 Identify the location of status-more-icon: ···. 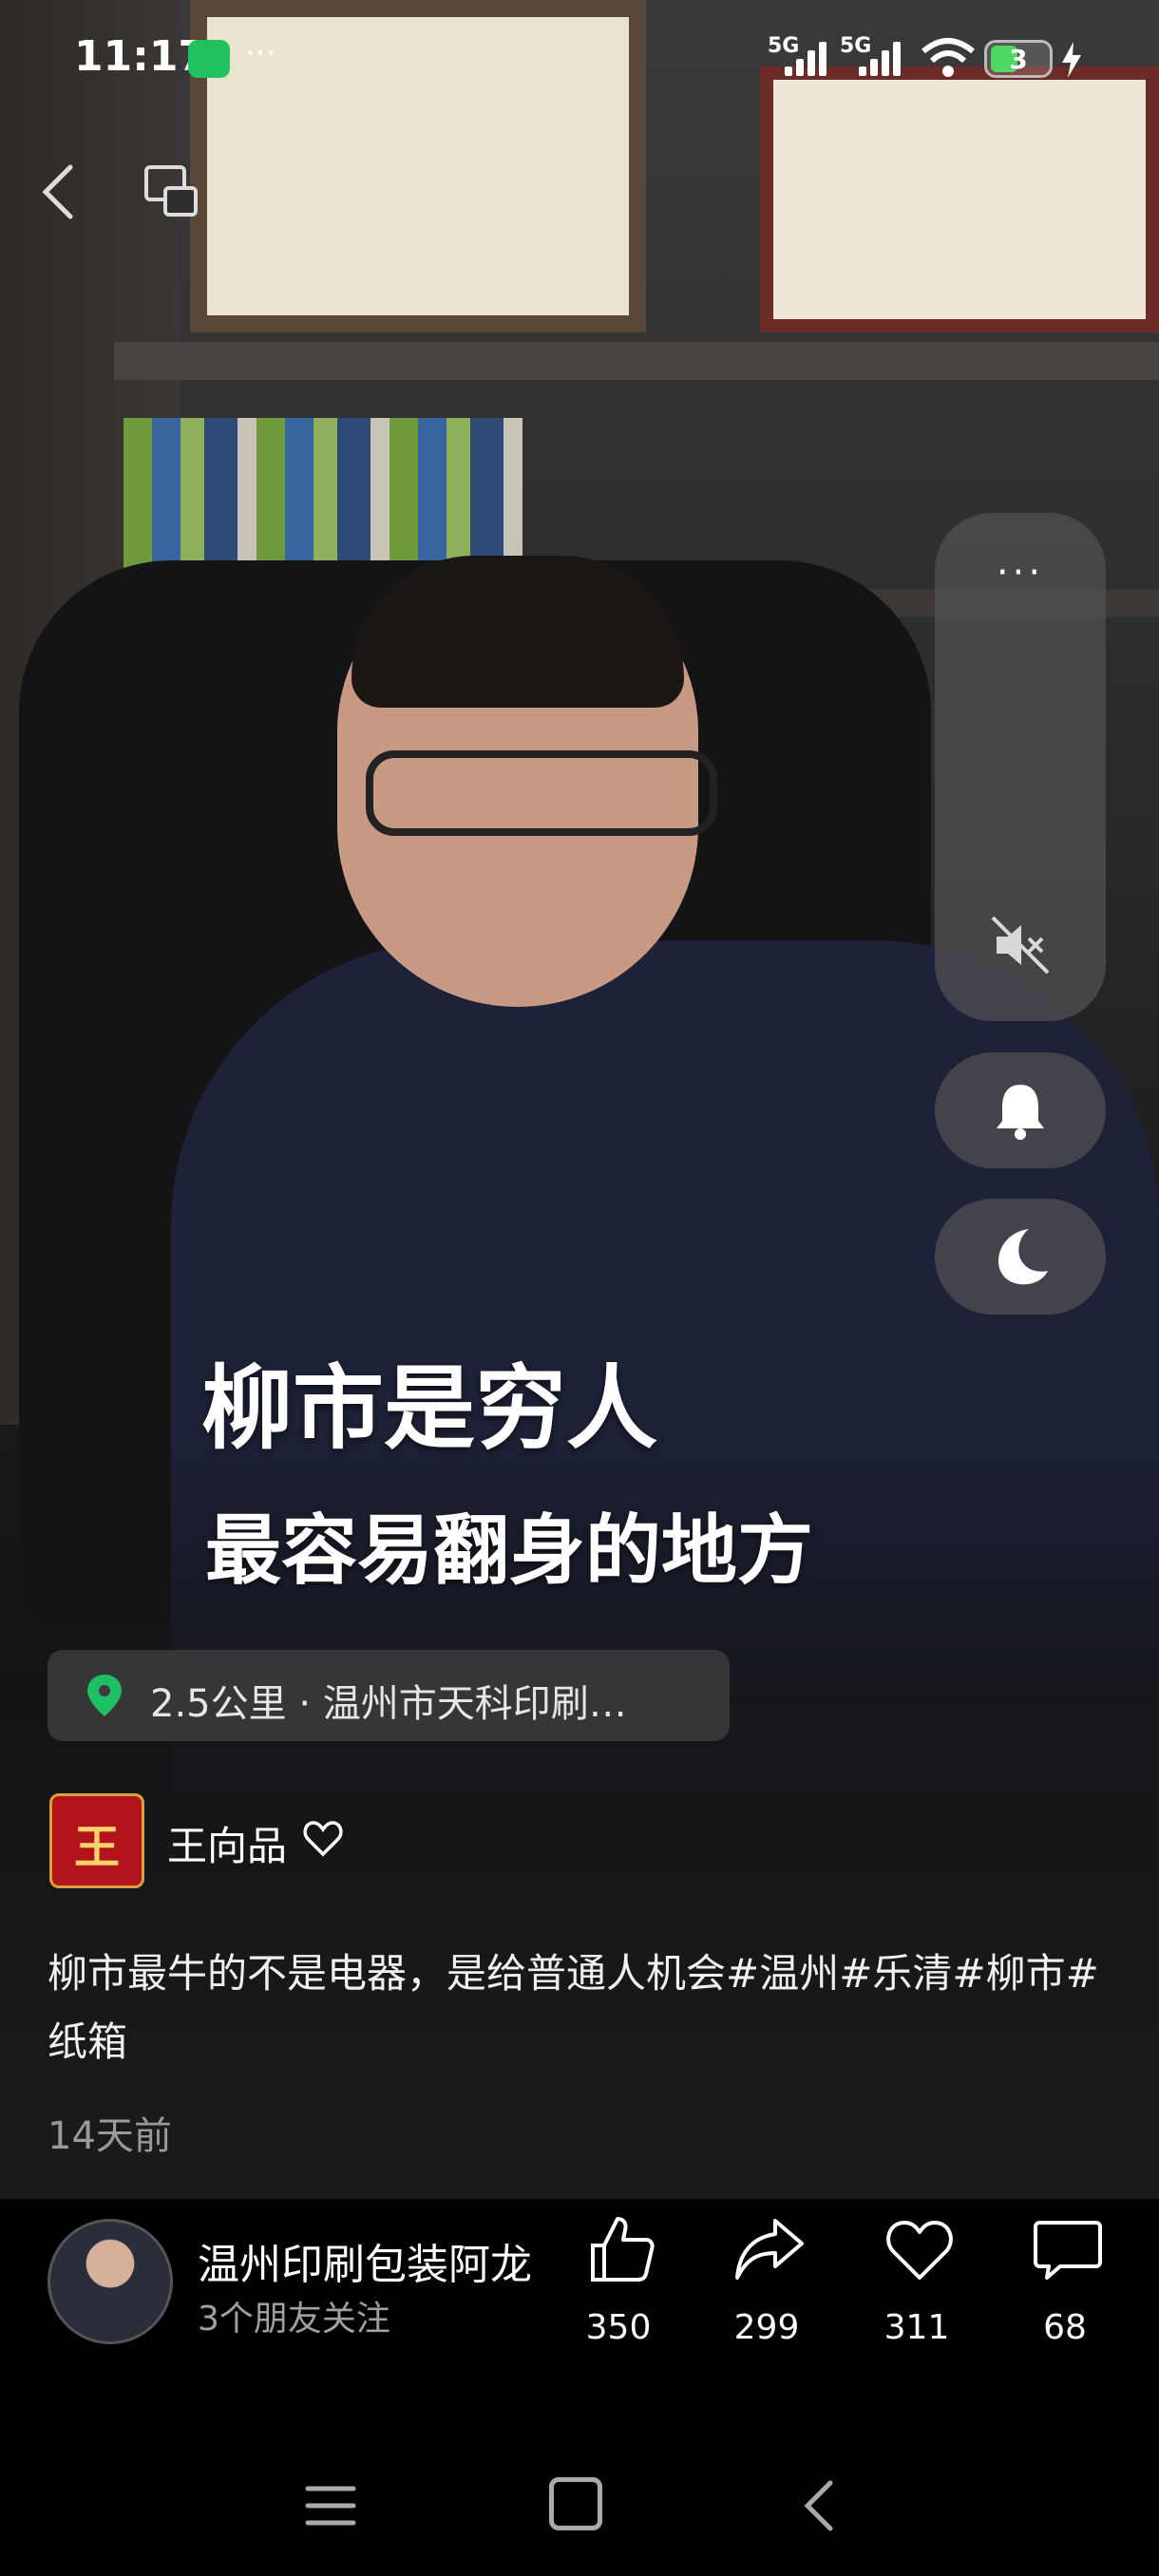
(260, 53).